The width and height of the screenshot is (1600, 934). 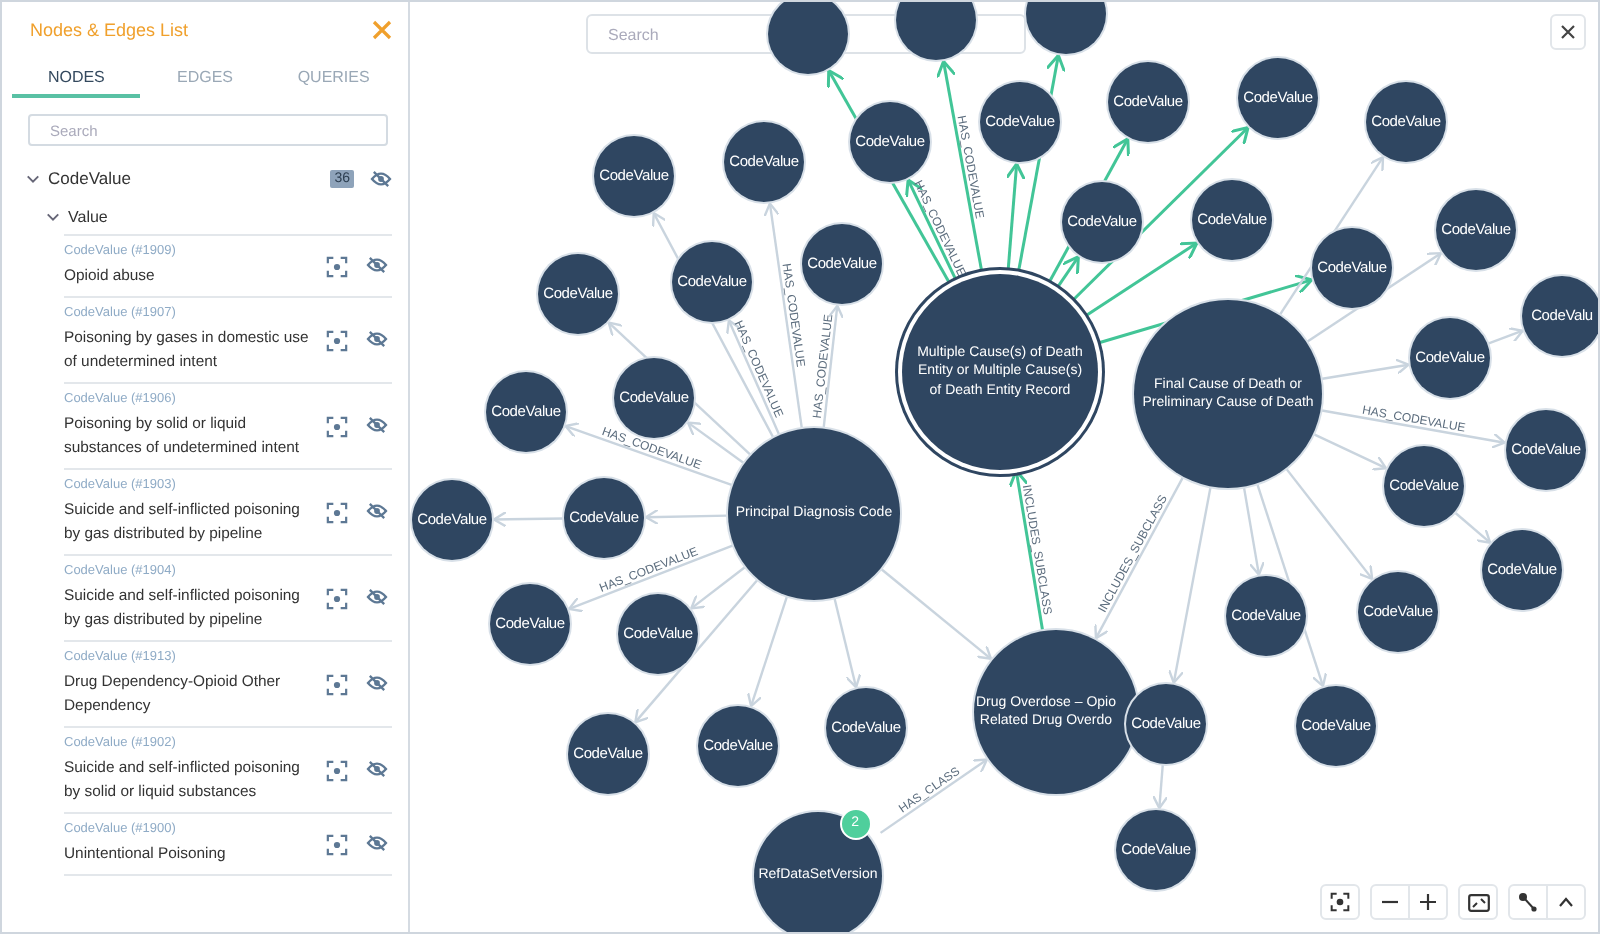 What do you see at coordinates (1428, 902) in the screenshot?
I see `plus-icon` at bounding box center [1428, 902].